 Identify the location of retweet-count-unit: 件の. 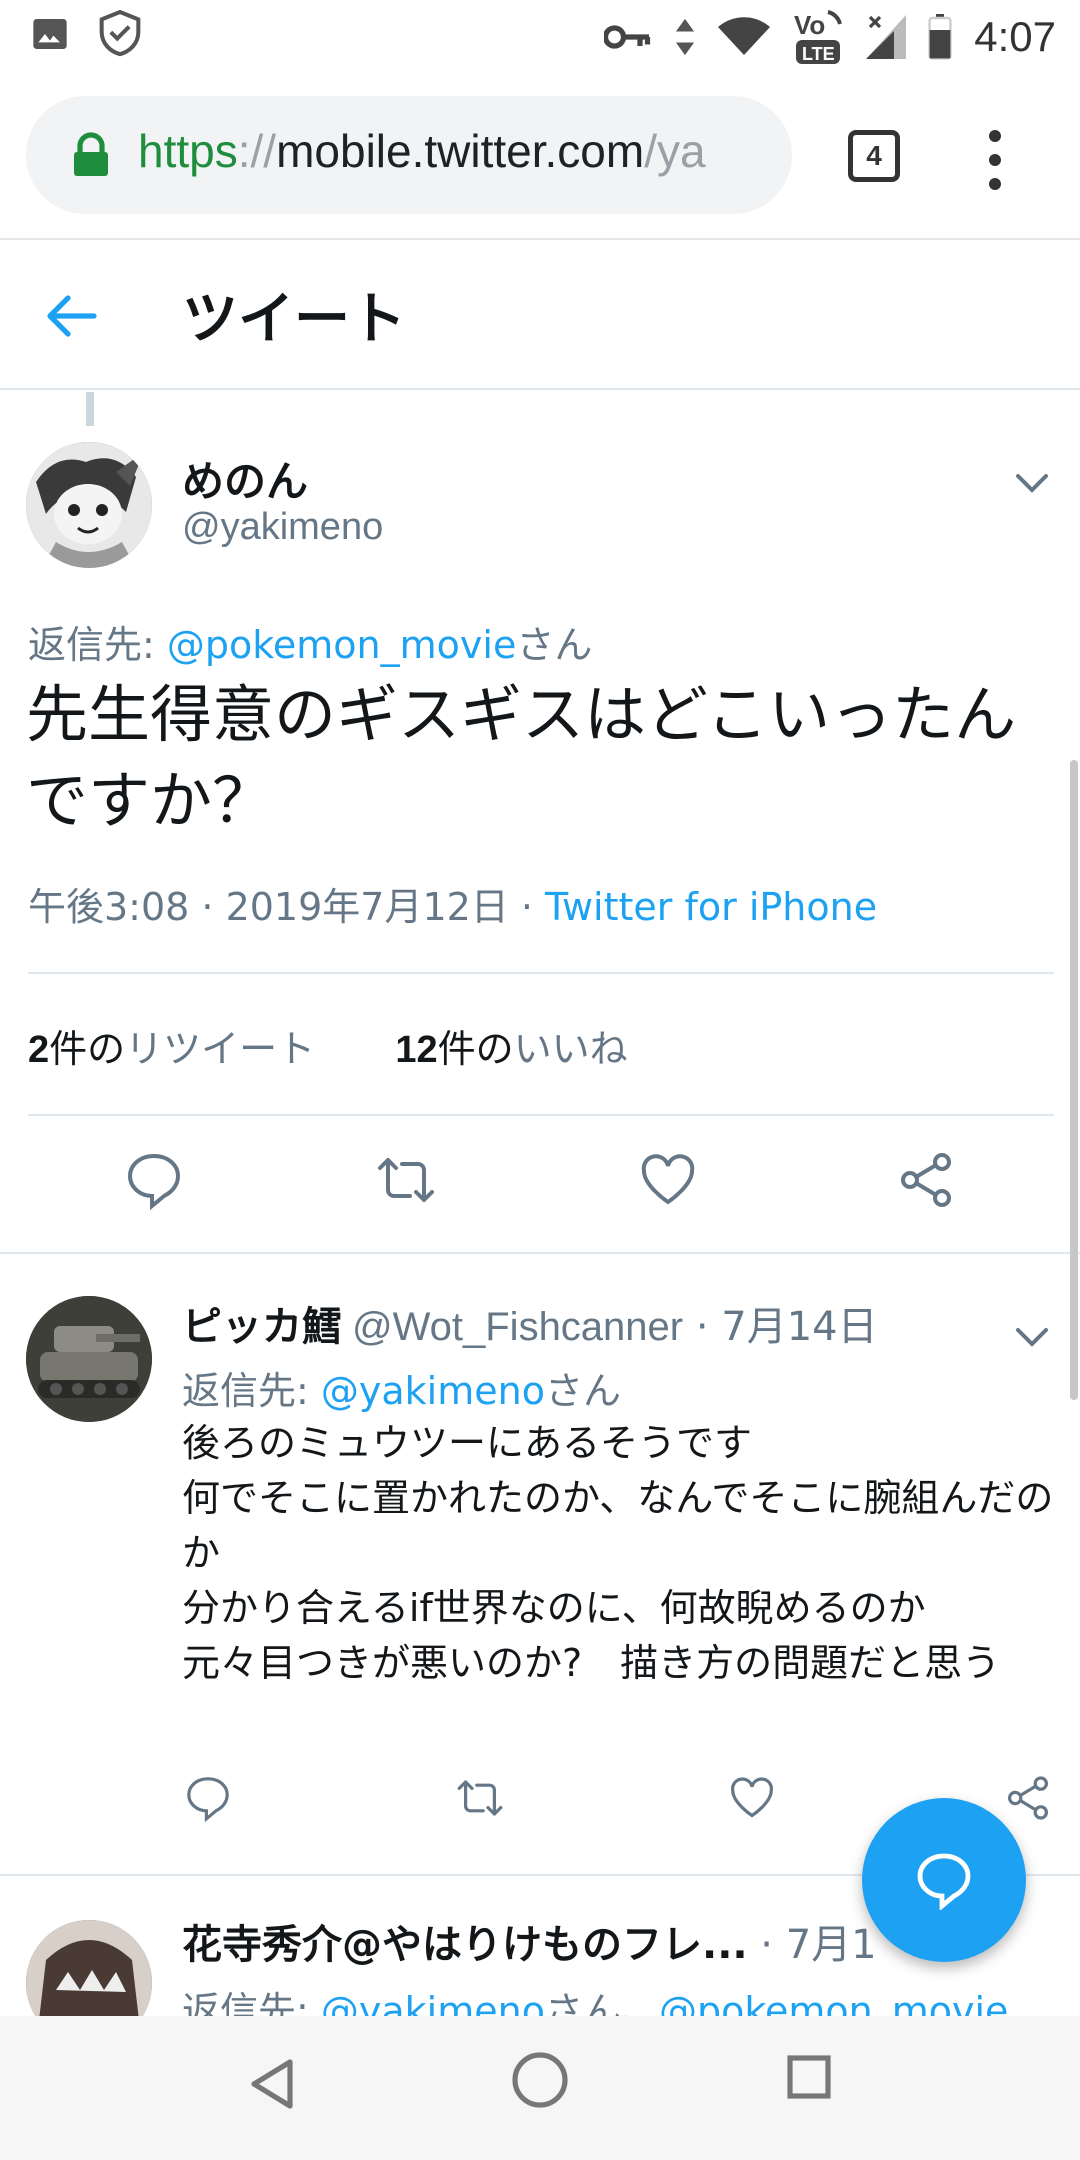
(87, 1049).